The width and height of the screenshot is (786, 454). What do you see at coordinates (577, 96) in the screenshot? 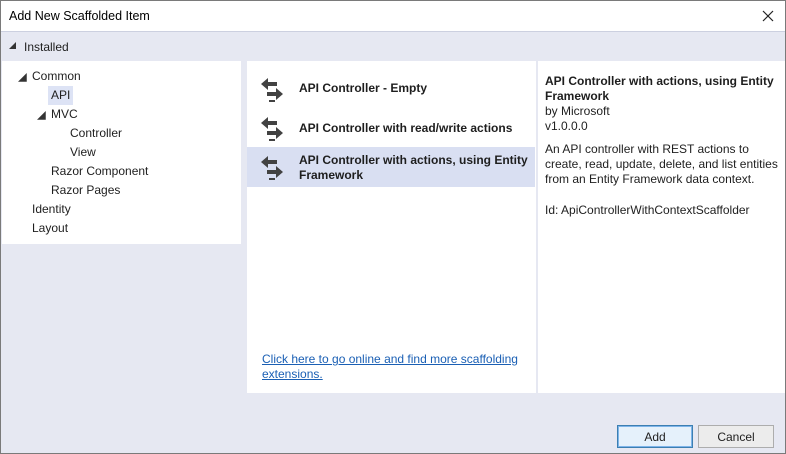
I see `details-title-line2: Framework` at bounding box center [577, 96].